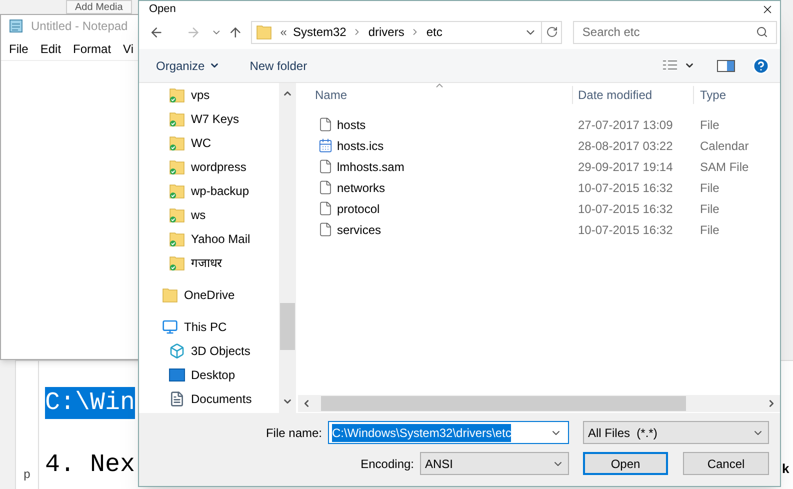  I want to click on nav-item: Desktop, so click(209, 375).